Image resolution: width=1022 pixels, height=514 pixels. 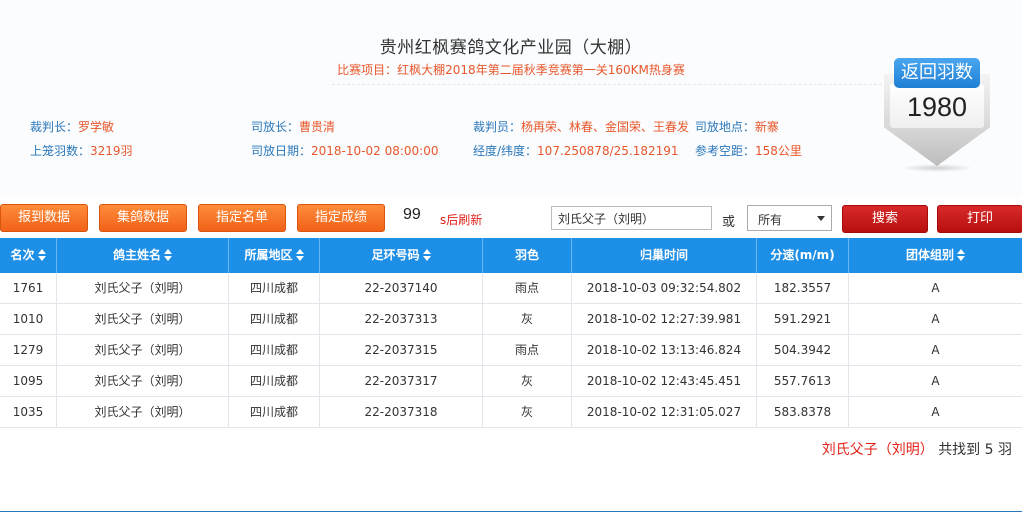 What do you see at coordinates (979, 219) in the screenshot?
I see `print-button: 打印` at bounding box center [979, 219].